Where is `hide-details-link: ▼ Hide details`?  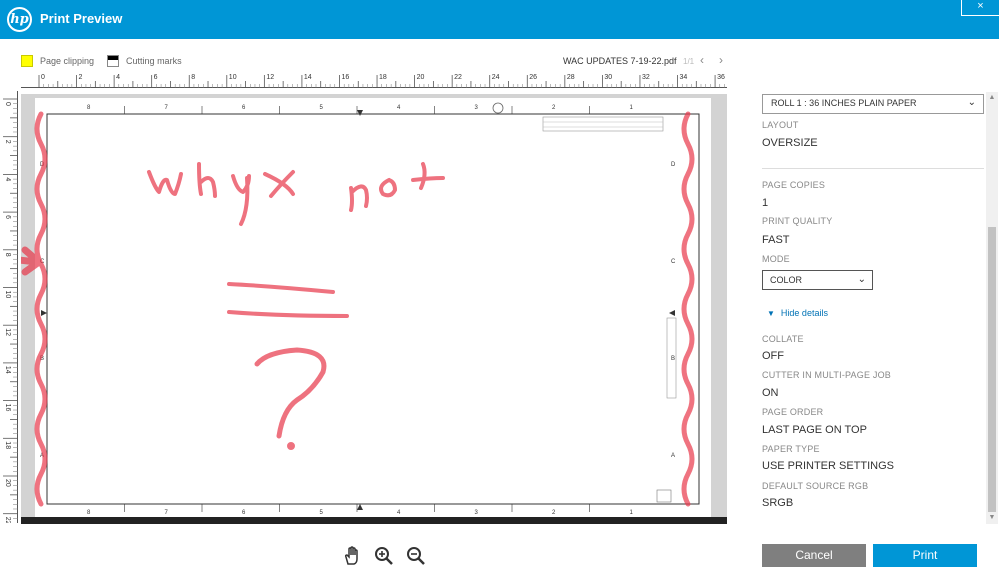
hide-details-link: ▼ Hide details is located at coordinates (797, 313).